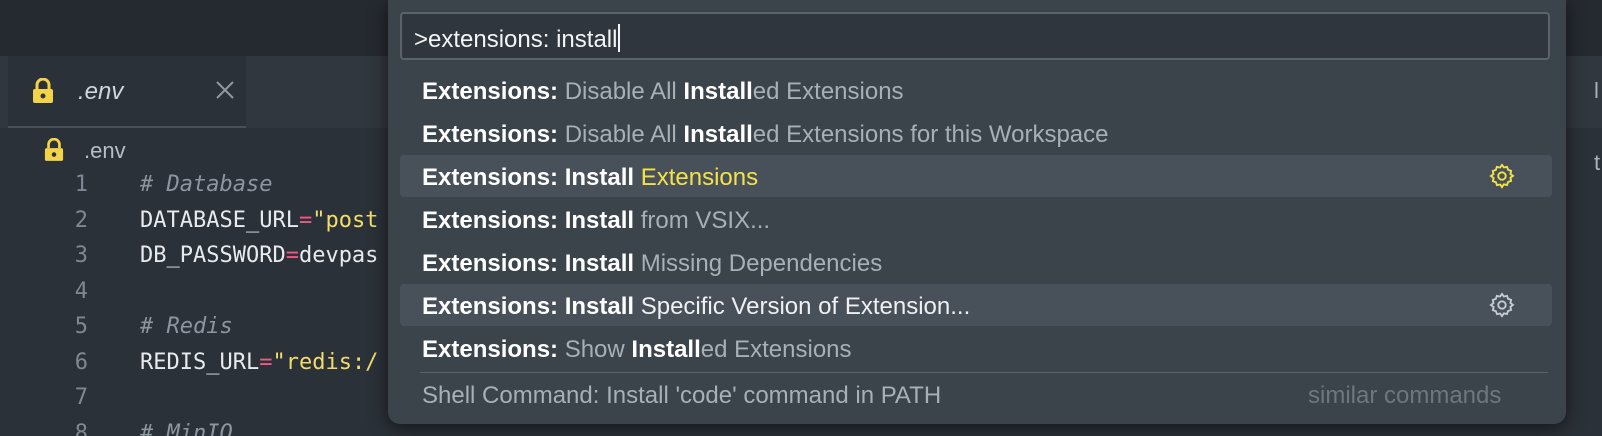 This screenshot has height=436, width=1602. What do you see at coordinates (219, 220) in the screenshot?
I see `code-token: DATABASE_URL` at bounding box center [219, 220].